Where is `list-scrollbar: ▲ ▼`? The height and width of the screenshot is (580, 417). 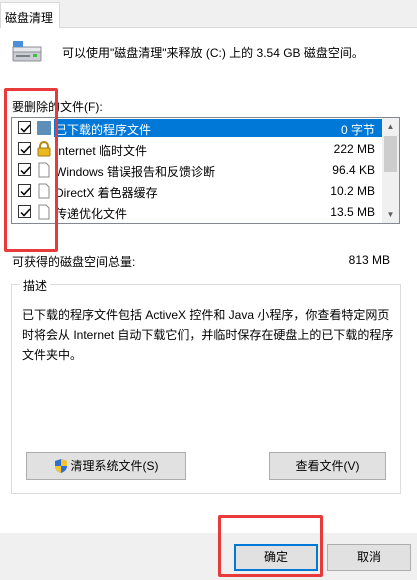 list-scrollbar: ▲ ▼ is located at coordinates (390, 170).